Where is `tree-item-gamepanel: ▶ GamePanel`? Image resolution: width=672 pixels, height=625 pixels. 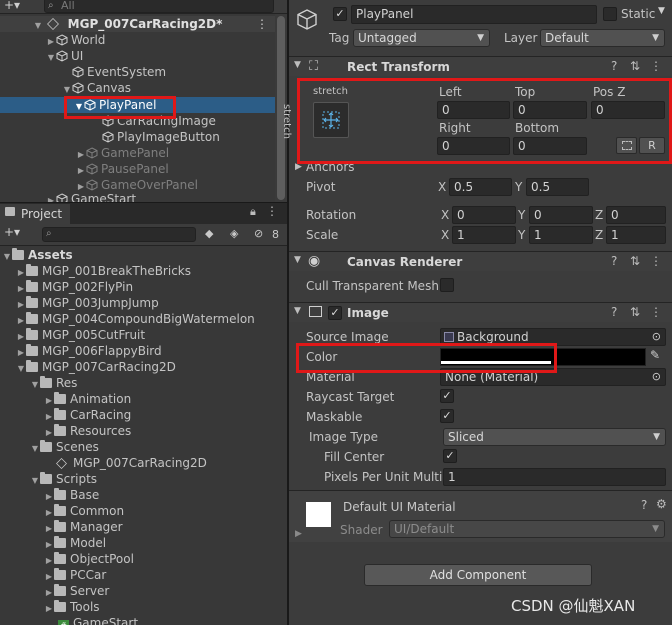 tree-item-gamepanel: ▶ GamePanel is located at coordinates (122, 153).